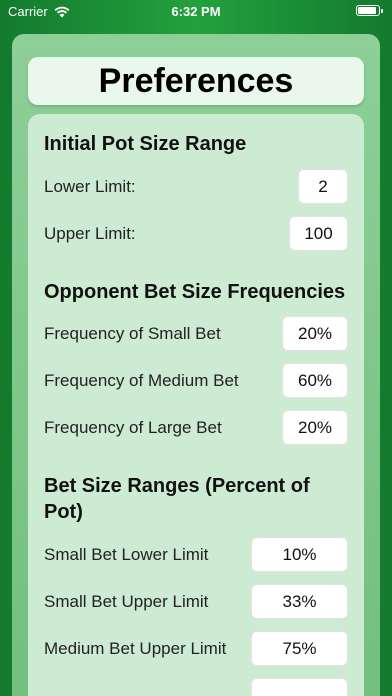  Describe the element at coordinates (299, 648) in the screenshot. I see `medium-bet-upper-limit-field: 75%` at that location.